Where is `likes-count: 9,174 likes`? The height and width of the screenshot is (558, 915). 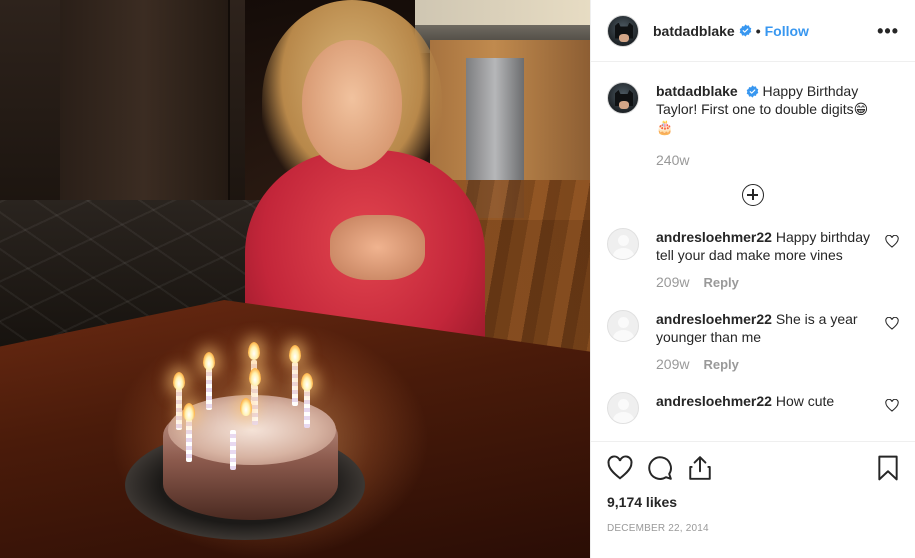 likes-count: 9,174 likes is located at coordinates (753, 502).